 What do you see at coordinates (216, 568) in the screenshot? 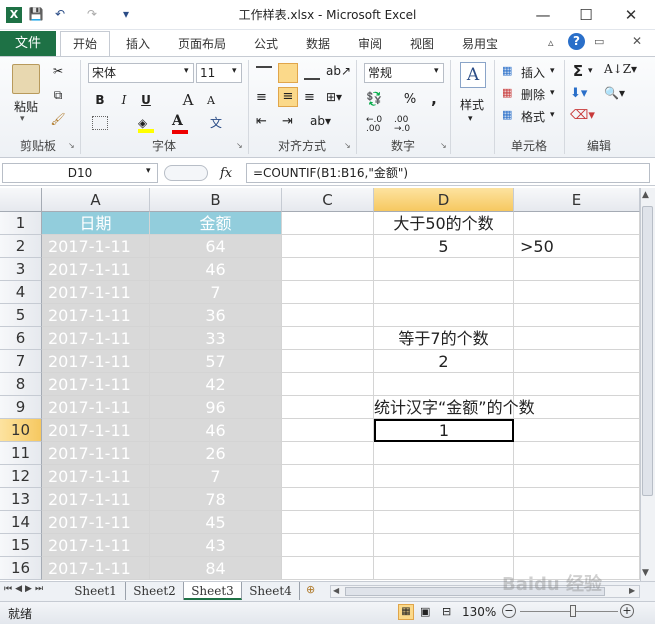
I see `data-cell: 84` at bounding box center [216, 568].